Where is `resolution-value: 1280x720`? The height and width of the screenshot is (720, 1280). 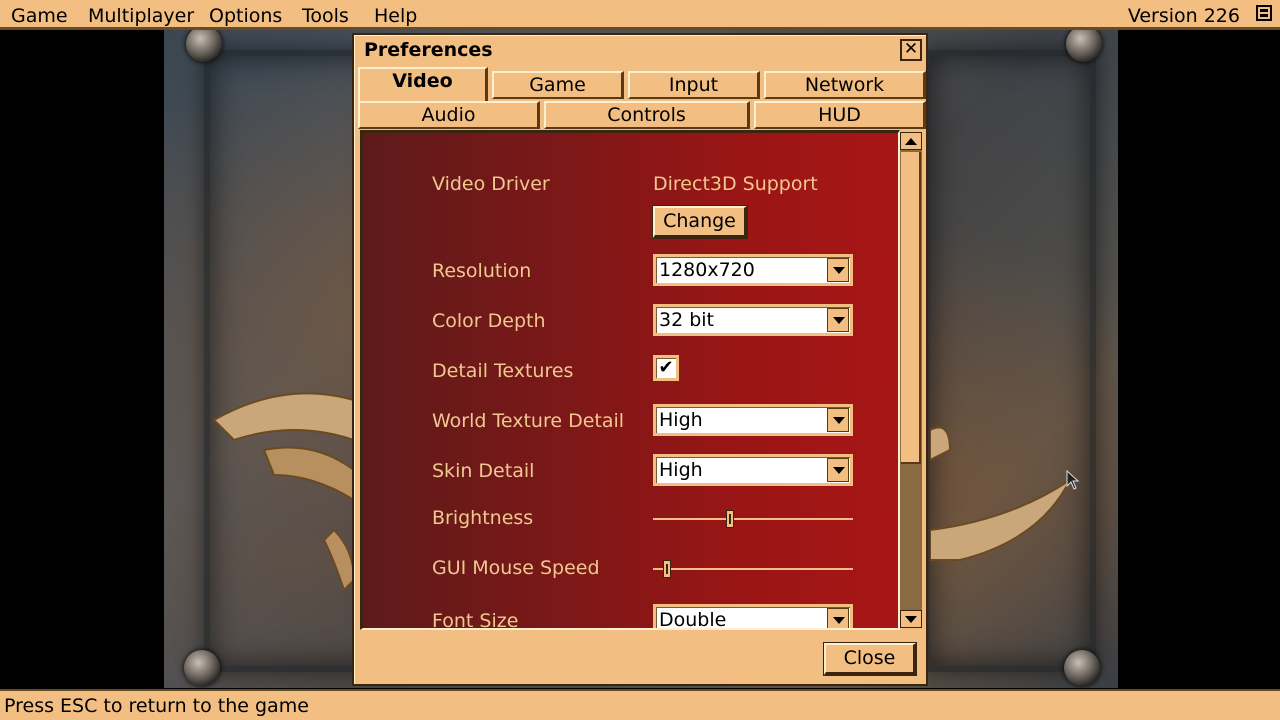 resolution-value: 1280x720 is located at coordinates (707, 270).